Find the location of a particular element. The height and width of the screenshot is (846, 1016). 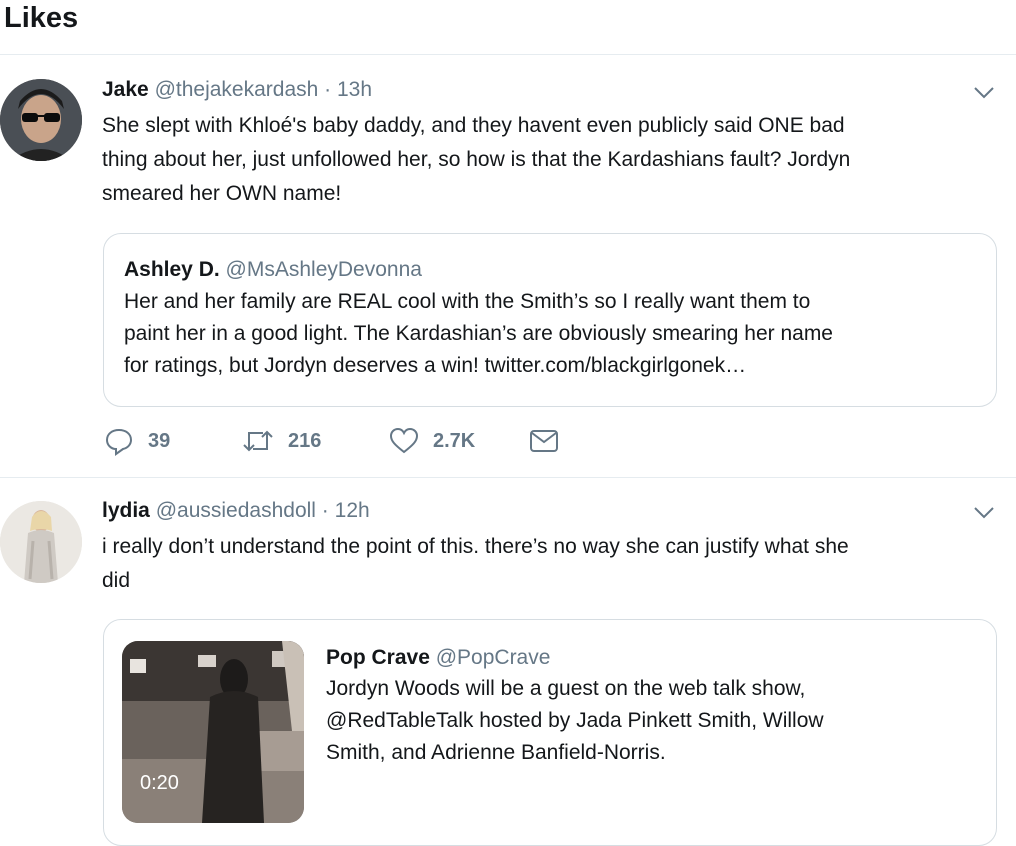

quote-header: Pop Crave @PopCrave is located at coordinates (438, 658).